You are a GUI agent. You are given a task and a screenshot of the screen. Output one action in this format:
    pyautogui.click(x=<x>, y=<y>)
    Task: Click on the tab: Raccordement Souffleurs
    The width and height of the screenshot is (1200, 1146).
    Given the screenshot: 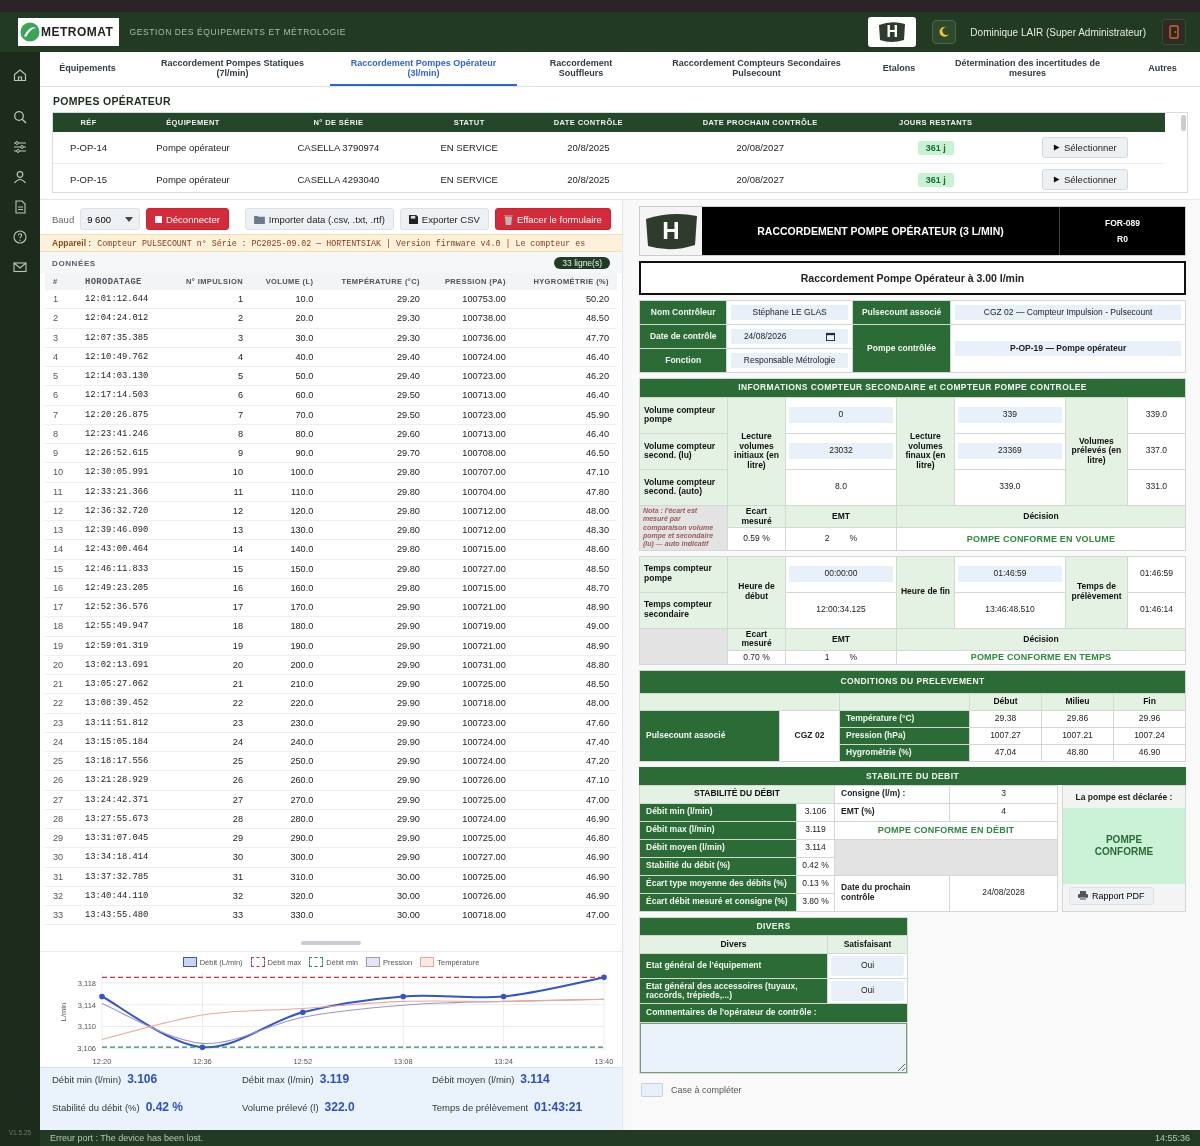 What is the action you would take?
    pyautogui.click(x=581, y=69)
    